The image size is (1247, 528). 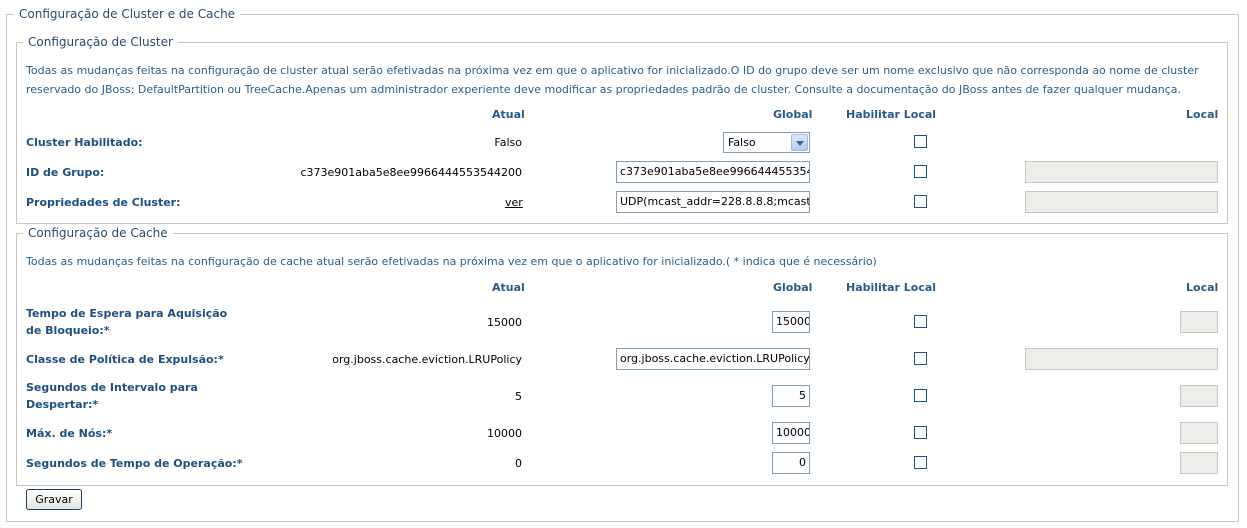 I want to click on eviction-policy-global-input: org.jboss.cache.eviction.LRUPolicy, so click(x=713, y=359).